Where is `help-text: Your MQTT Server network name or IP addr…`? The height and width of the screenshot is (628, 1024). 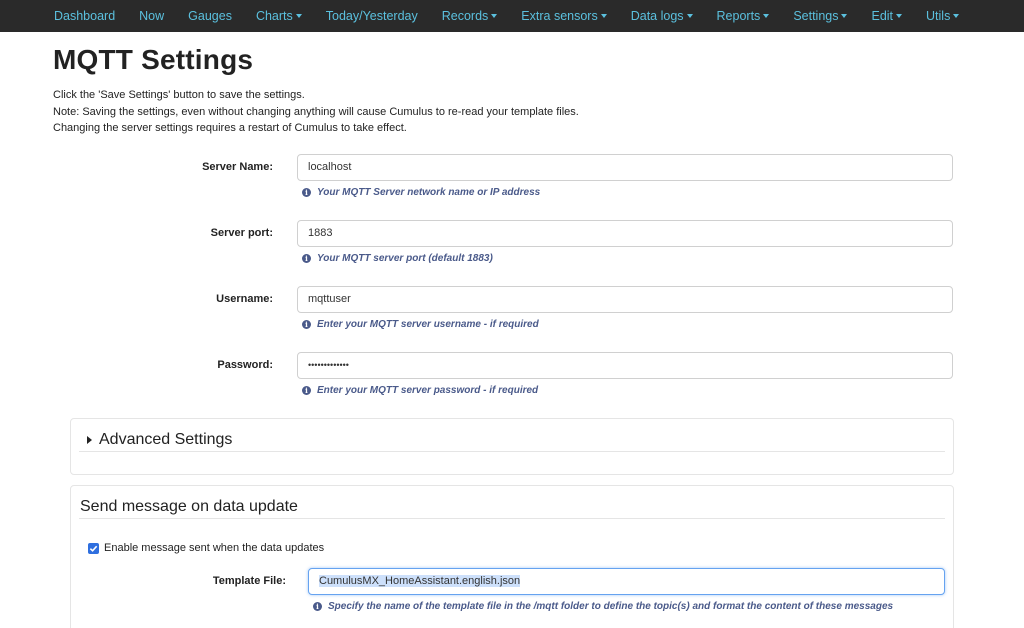
help-text: Your MQTT Server network name or IP addr… is located at coordinates (429, 192).